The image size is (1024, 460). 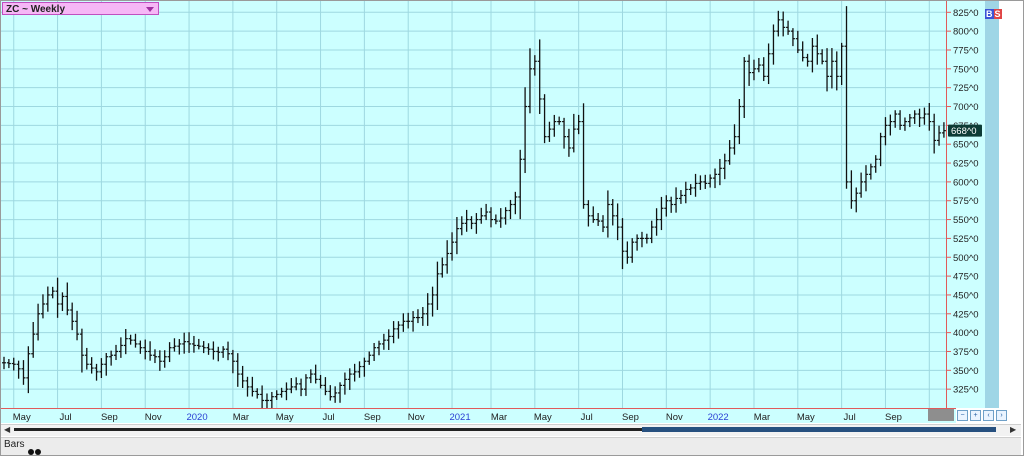 What do you see at coordinates (850, 417) in the screenshot?
I see `x-month-label: Jul` at bounding box center [850, 417].